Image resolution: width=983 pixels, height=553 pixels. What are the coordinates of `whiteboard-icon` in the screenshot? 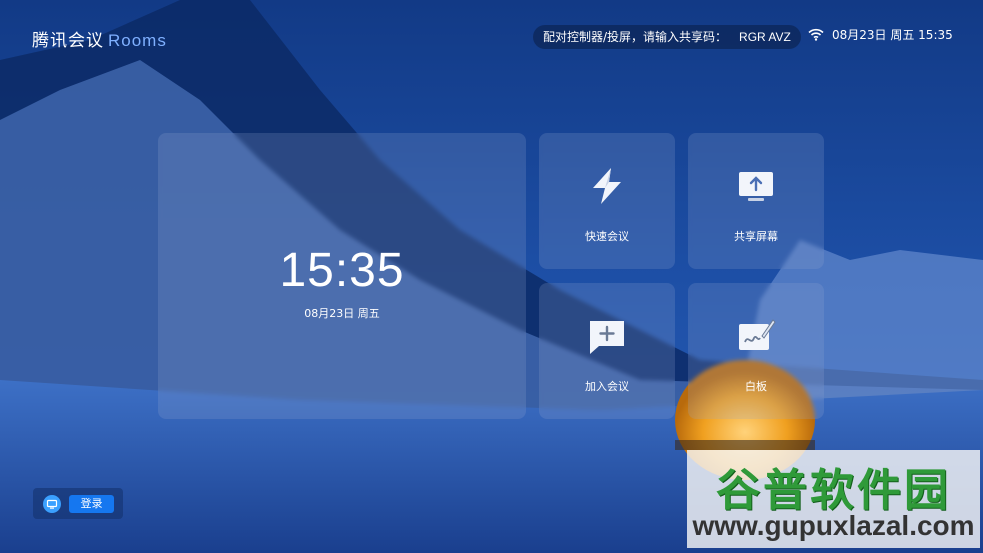 It's located at (757, 334).